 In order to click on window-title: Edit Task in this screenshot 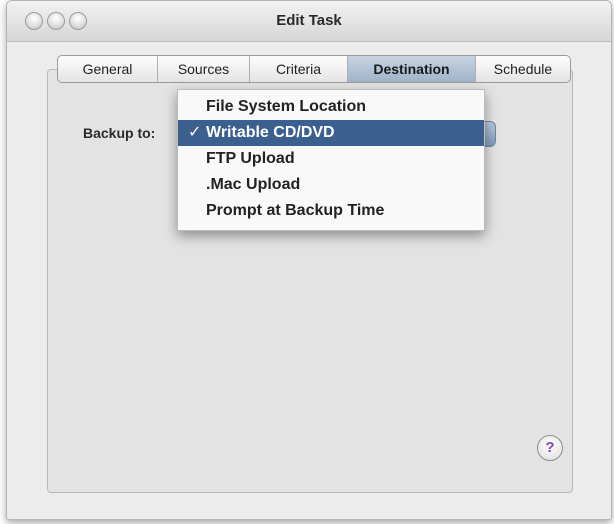, I will do `click(309, 20)`.